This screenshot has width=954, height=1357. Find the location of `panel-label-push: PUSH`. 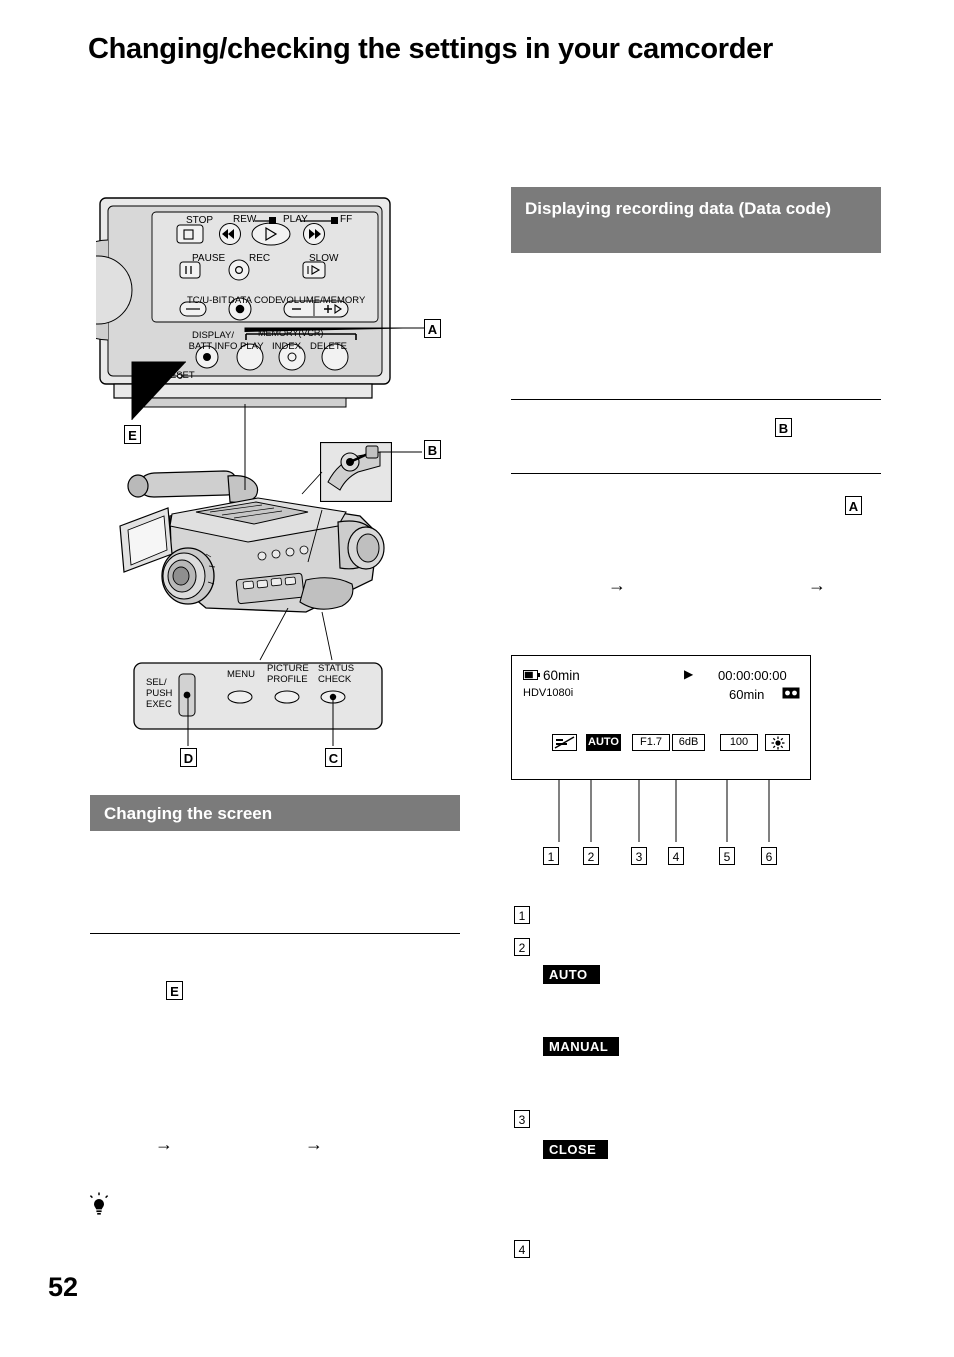

panel-label-push: PUSH is located at coordinates (159, 693).